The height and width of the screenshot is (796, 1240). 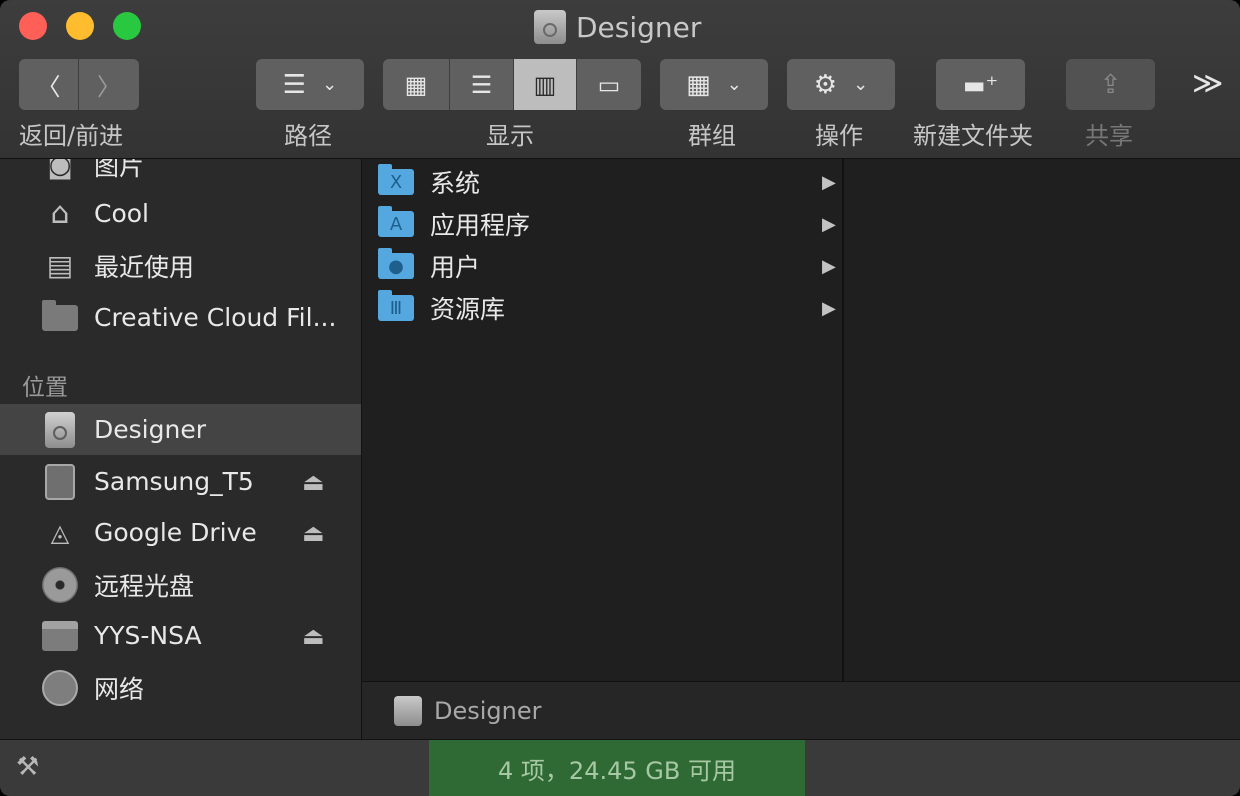 I want to click on back-forward-label: 返回/前进, so click(x=71, y=136).